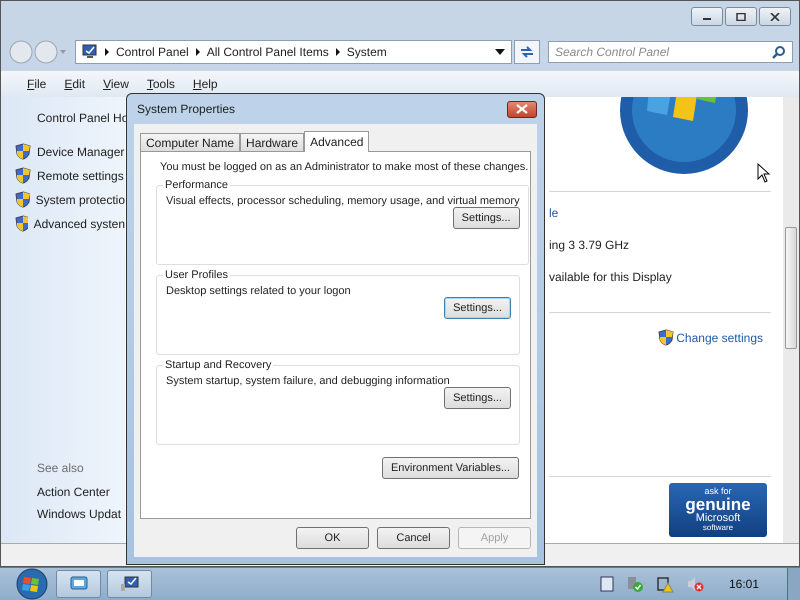  I want to click on breadcrumb-item: Control Panel, so click(152, 52).